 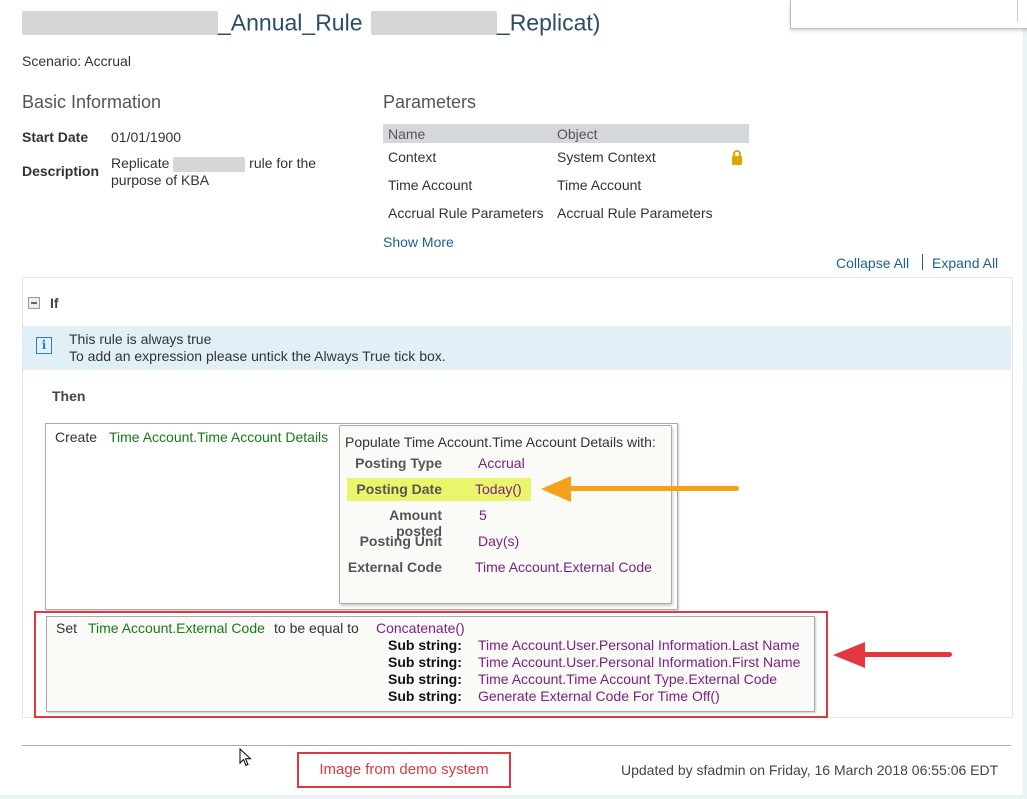 What do you see at coordinates (176, 628) in the screenshot?
I see `set-target: Time Account.External Code` at bounding box center [176, 628].